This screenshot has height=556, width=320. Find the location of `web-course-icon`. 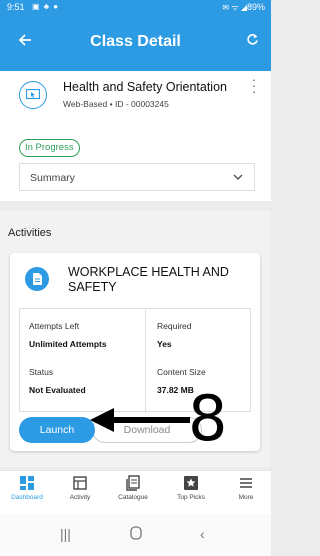

web-course-icon is located at coordinates (33, 95).